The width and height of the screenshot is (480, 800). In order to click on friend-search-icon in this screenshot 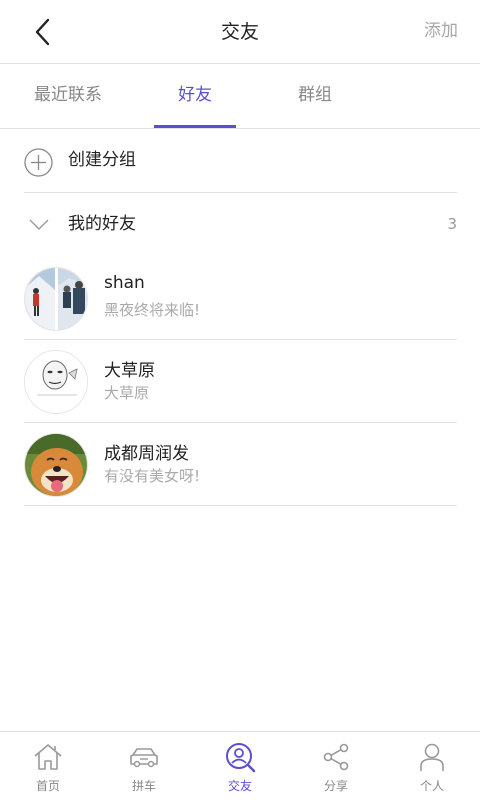, I will do `click(241, 758)`.